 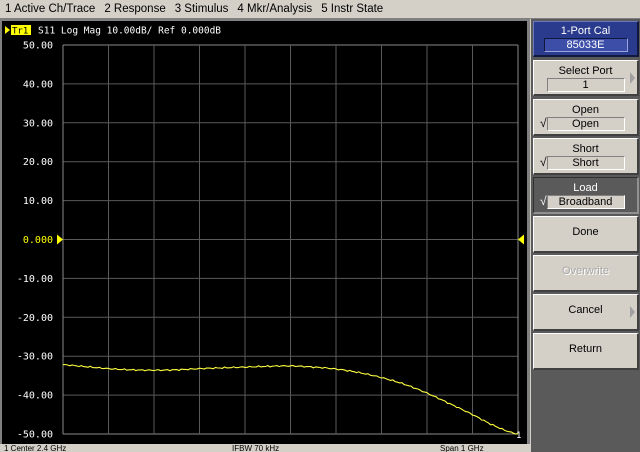 I want to click on status-ifbw: IFBW 70 kHz, so click(x=256, y=448).